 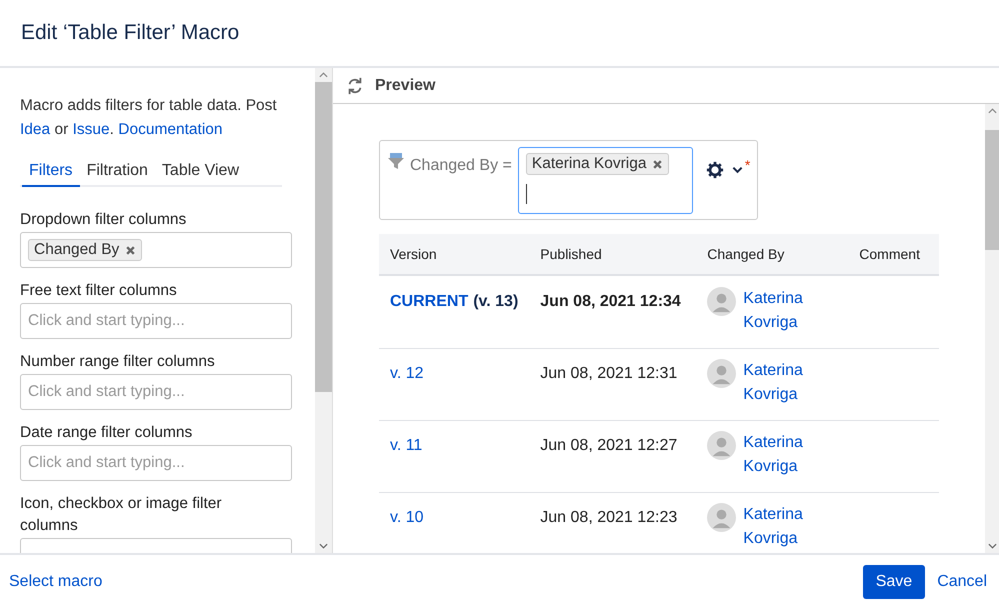 What do you see at coordinates (405, 85) in the screenshot?
I see `preview-title: Preview` at bounding box center [405, 85].